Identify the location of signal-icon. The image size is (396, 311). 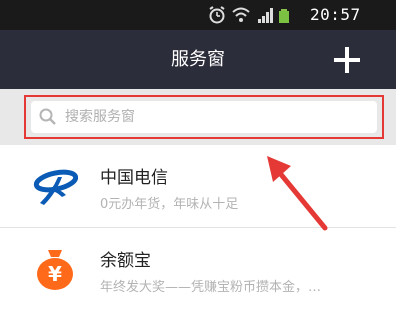
(265, 15).